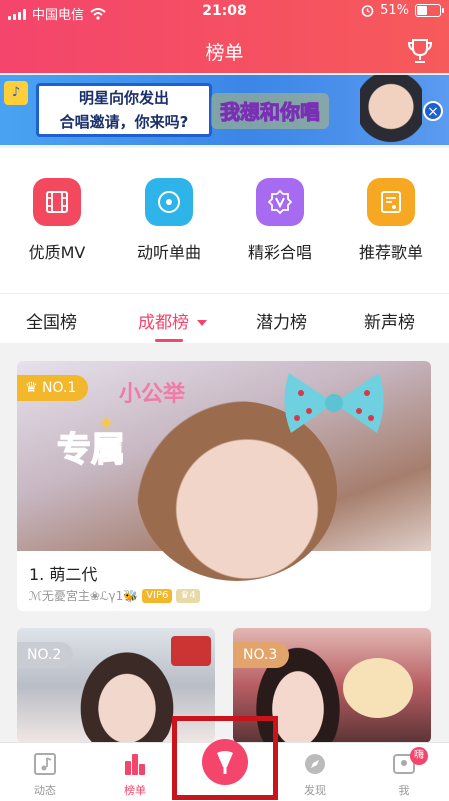  Describe the element at coordinates (390, 252) in the screenshot. I see `category-label: 推荐歌单` at that location.